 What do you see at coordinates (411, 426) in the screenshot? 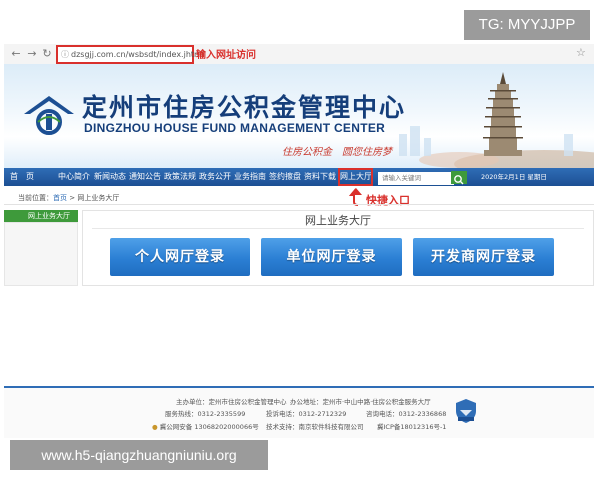
I see `footer-icp: 冀ICP备18012316号-1` at bounding box center [411, 426].